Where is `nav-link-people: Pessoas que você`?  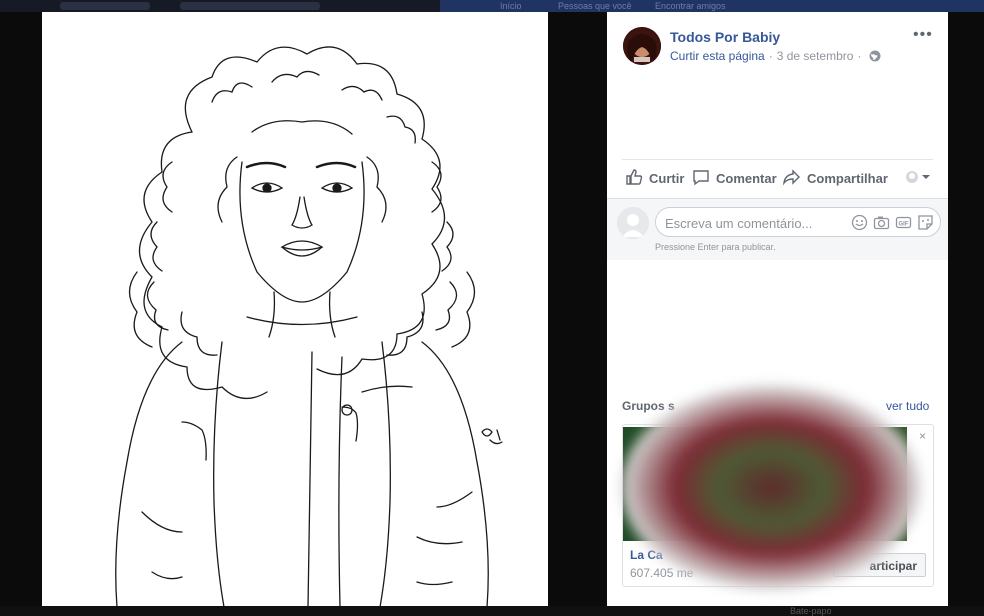 nav-link-people: Pessoas que você is located at coordinates (595, 6).